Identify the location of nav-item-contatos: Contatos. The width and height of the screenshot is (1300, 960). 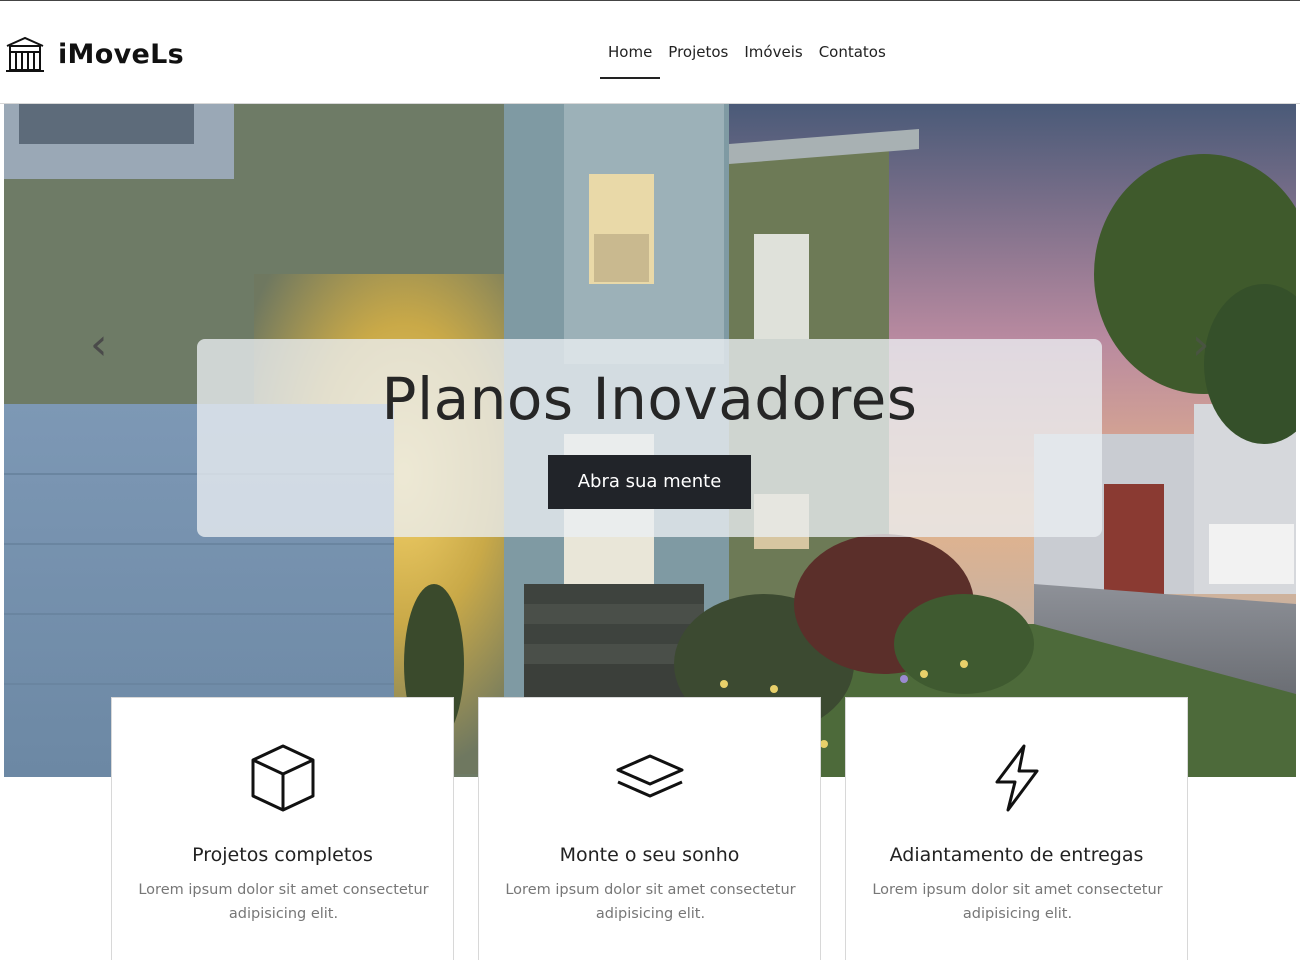
(852, 61).